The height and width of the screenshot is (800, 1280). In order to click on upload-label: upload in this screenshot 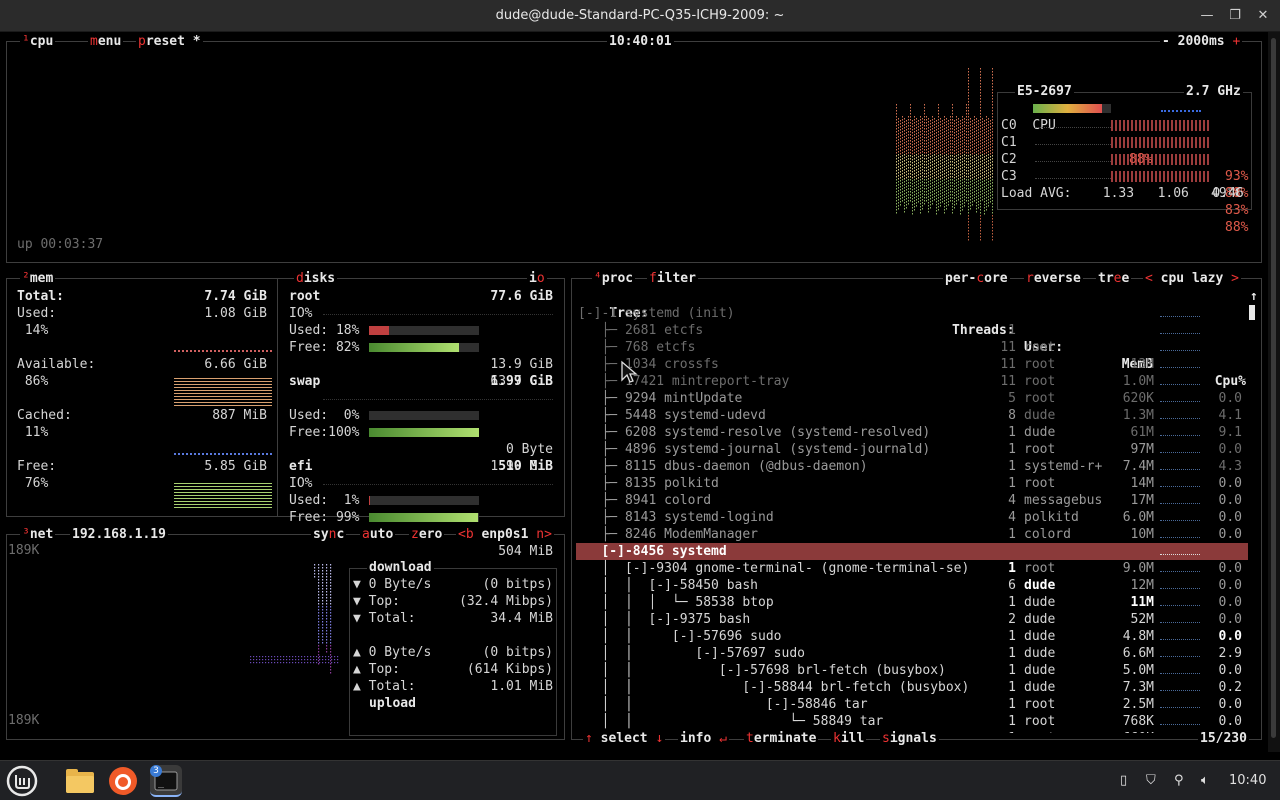, I will do `click(392, 703)`.